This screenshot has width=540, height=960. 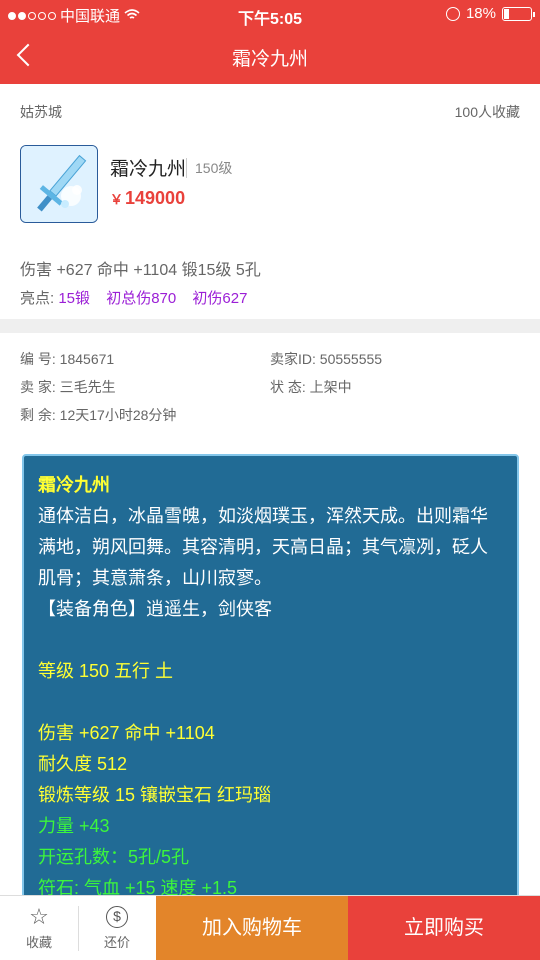 I want to click on price-value: 149000, so click(x=155, y=198).